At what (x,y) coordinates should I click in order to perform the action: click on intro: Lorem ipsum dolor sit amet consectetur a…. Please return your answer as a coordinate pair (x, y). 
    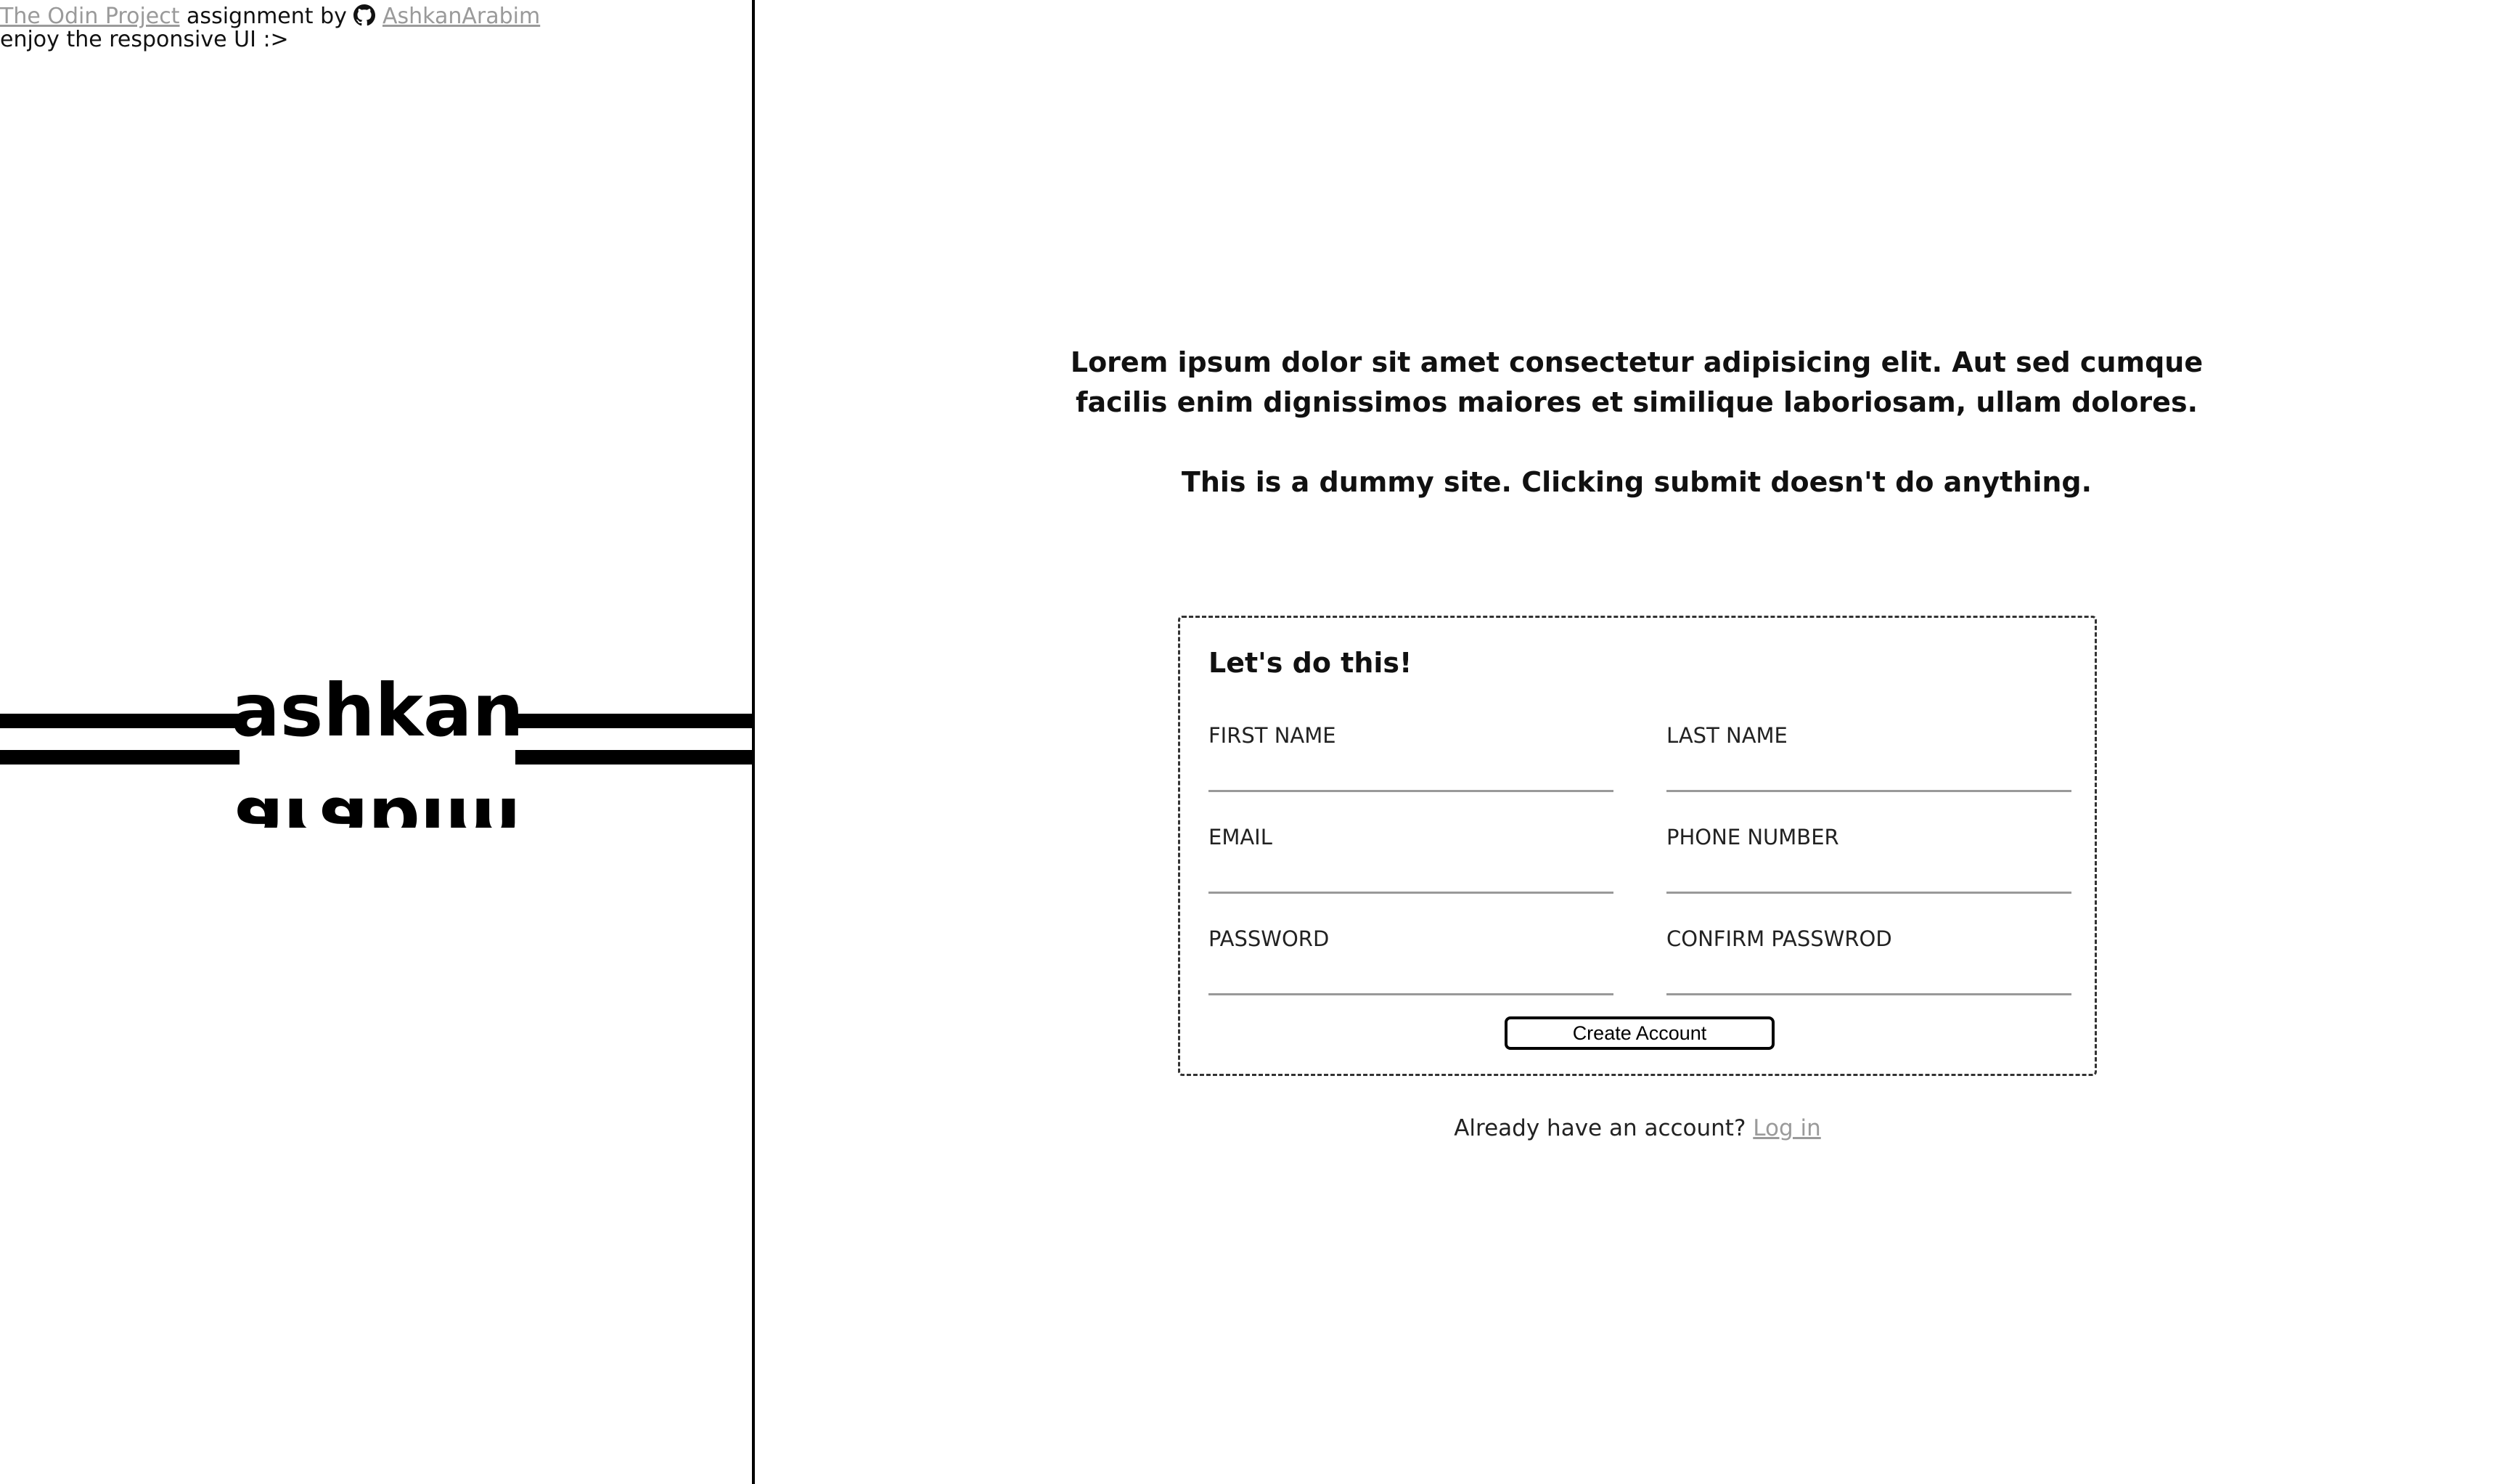
    Looking at the image, I should click on (1637, 422).